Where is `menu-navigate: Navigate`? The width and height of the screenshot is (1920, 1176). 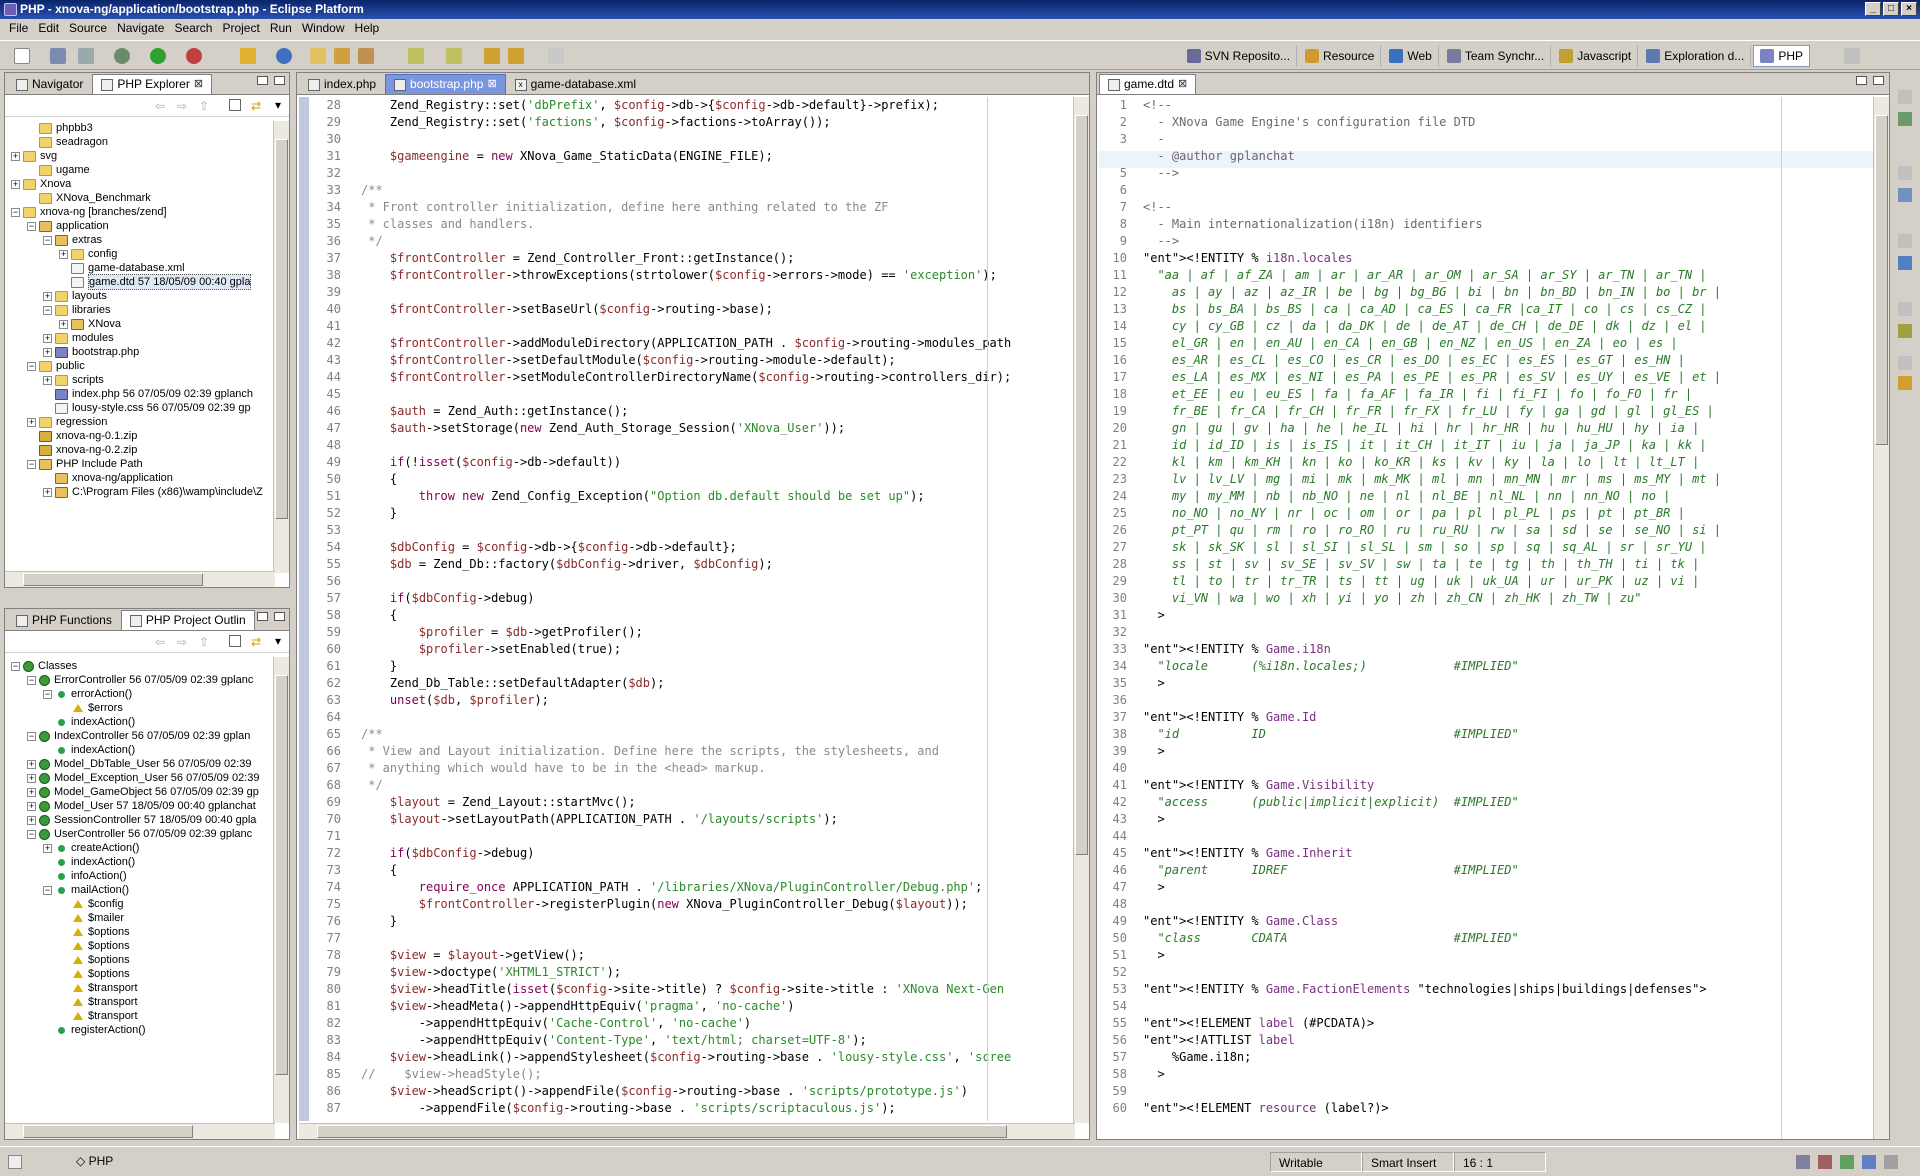 menu-navigate: Navigate is located at coordinates (140, 28).